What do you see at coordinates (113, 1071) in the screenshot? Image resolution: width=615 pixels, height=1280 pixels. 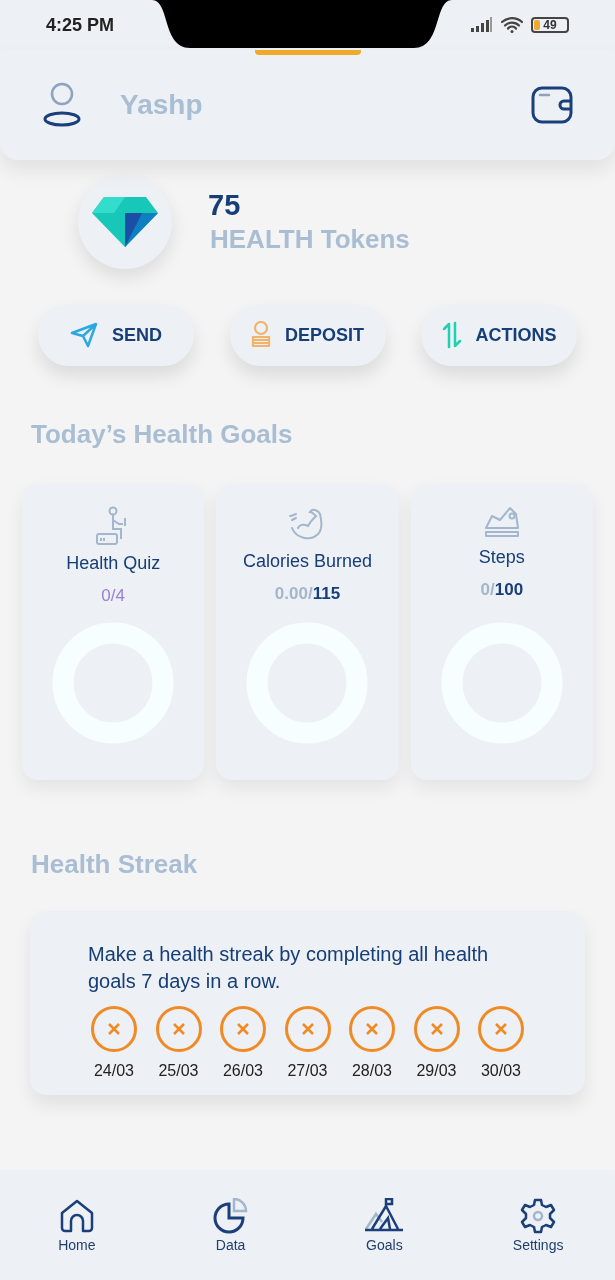 I see `day-date: 24/03` at bounding box center [113, 1071].